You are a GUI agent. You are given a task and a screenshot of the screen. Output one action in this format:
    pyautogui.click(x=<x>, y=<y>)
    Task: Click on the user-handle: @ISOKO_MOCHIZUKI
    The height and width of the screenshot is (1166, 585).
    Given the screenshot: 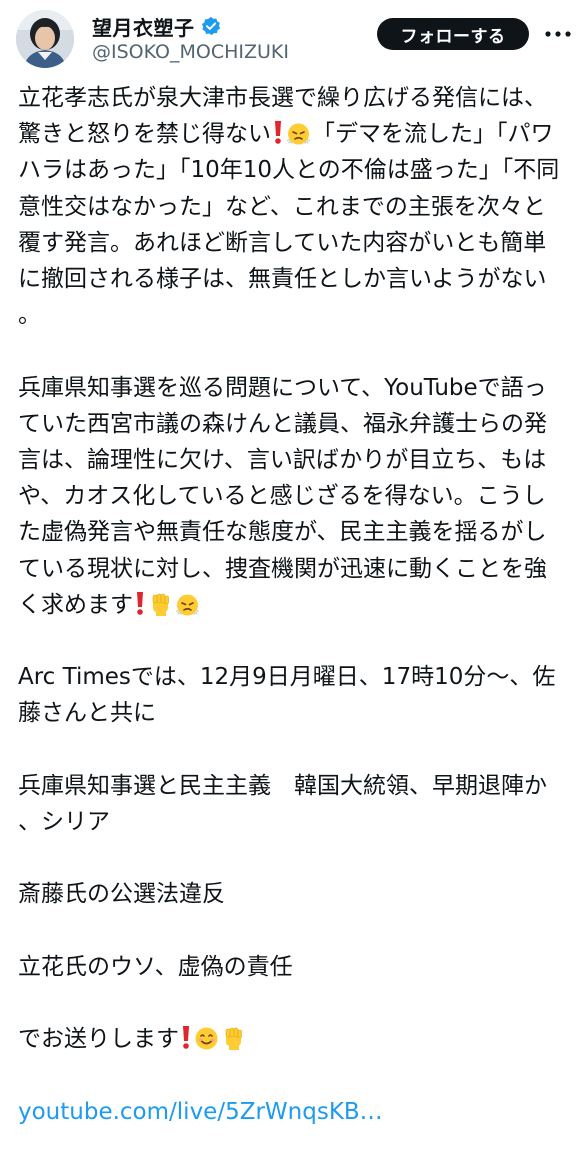 What is the action you would take?
    pyautogui.click(x=190, y=52)
    